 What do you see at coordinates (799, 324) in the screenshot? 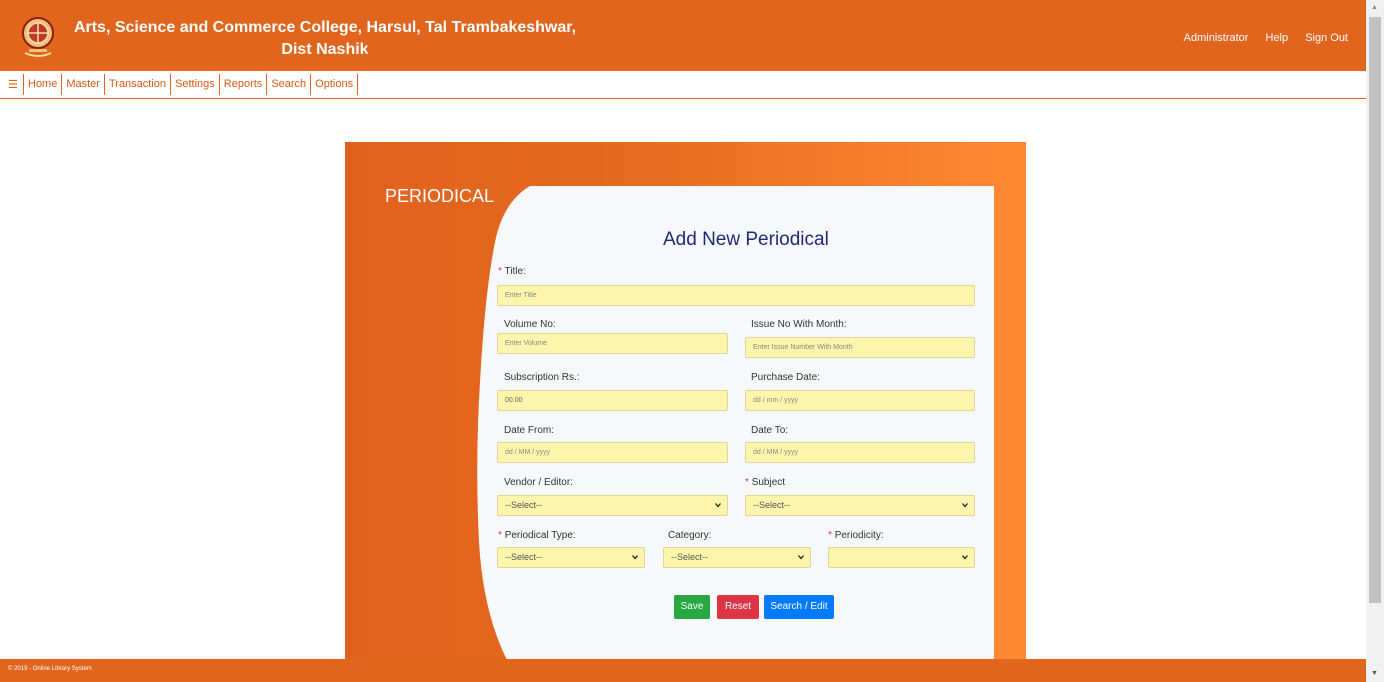
I see `issue-label: Issue No With Month:` at bounding box center [799, 324].